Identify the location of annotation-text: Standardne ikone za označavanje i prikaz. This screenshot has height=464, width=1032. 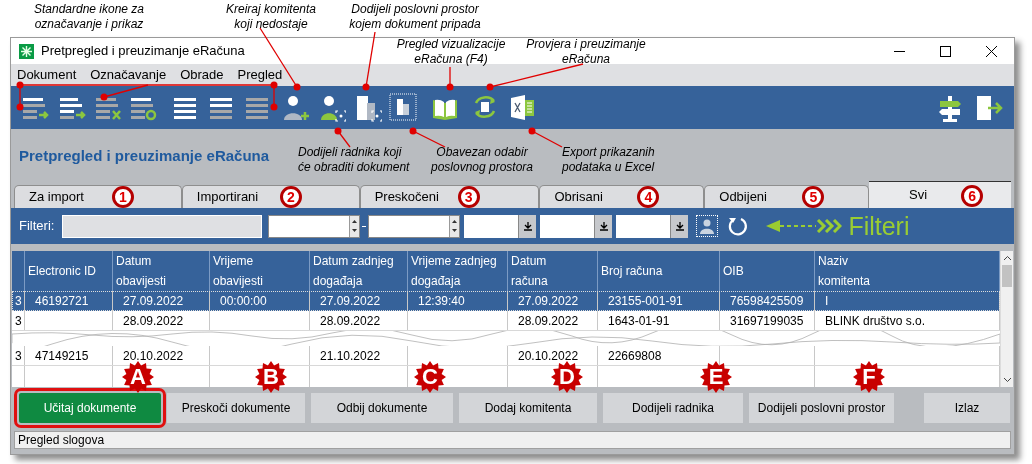
(89, 17).